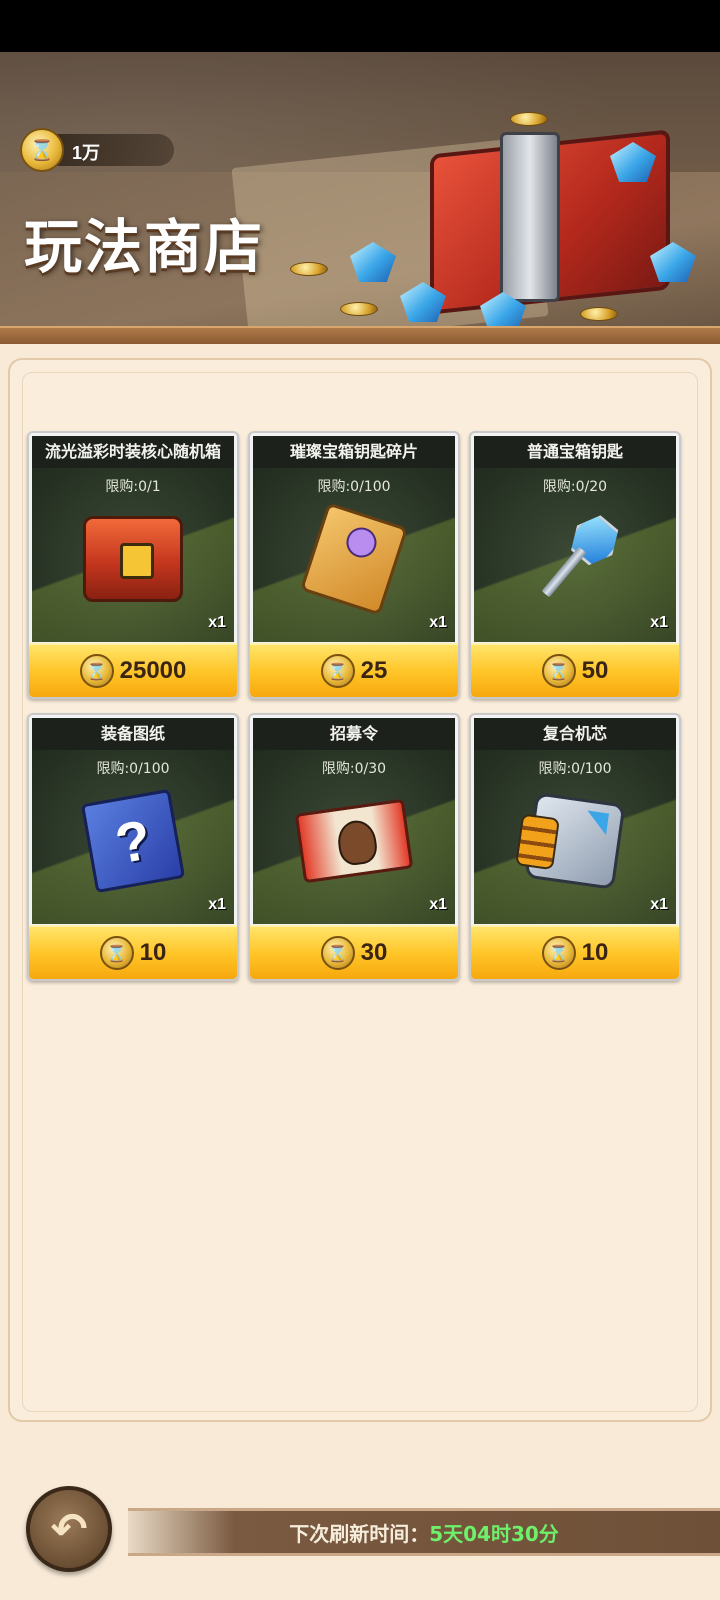  I want to click on core-chip-icon, so click(575, 841).